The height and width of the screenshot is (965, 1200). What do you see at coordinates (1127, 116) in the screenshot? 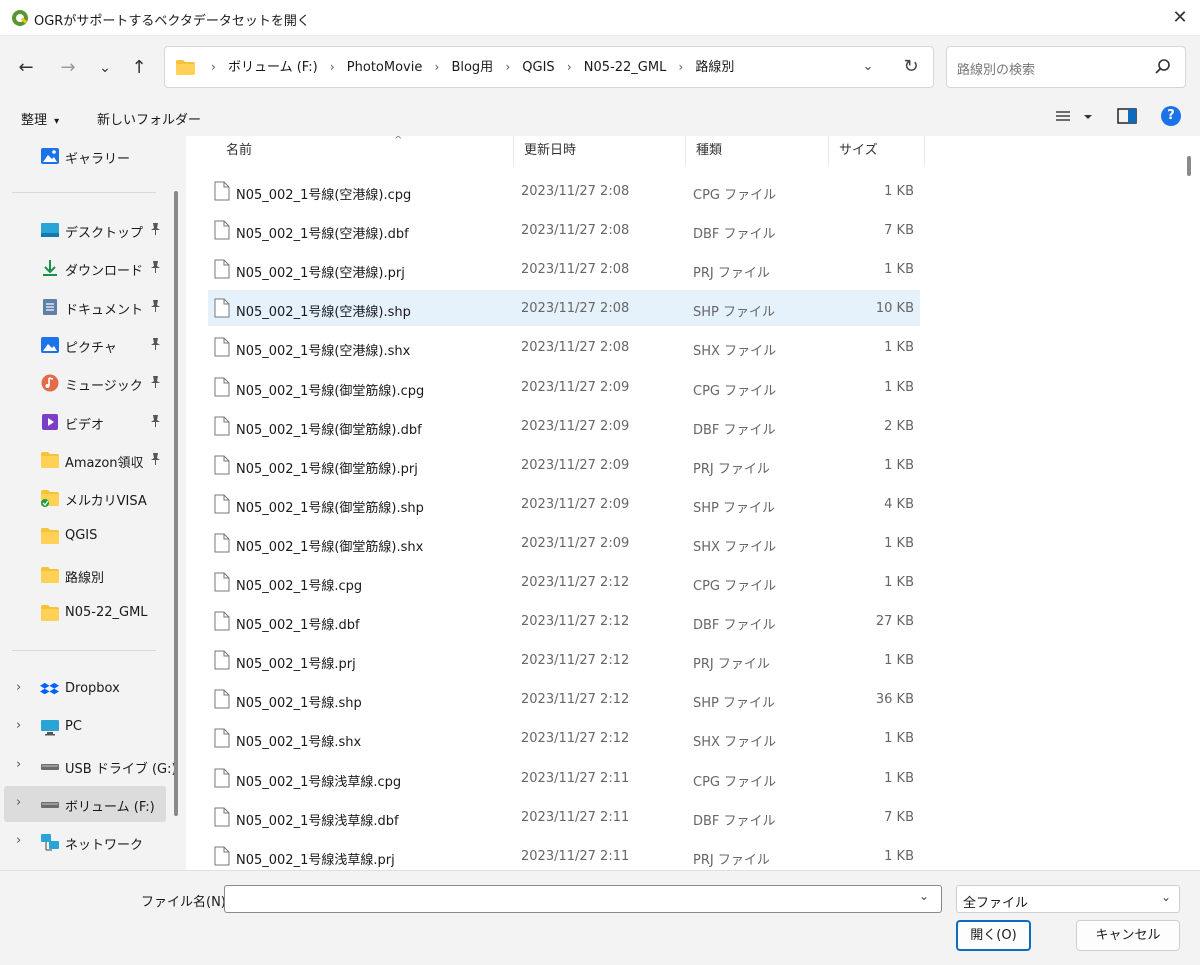
I see `preview-pane-icon` at bounding box center [1127, 116].